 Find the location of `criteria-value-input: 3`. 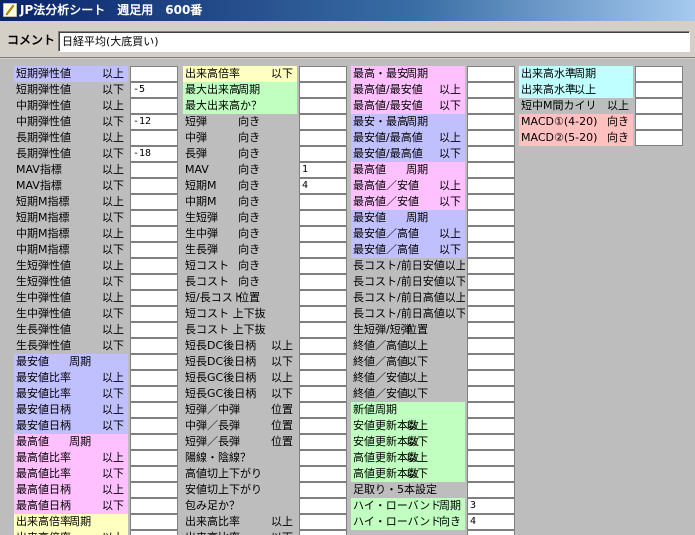

criteria-value-input: 3 is located at coordinates (491, 506).